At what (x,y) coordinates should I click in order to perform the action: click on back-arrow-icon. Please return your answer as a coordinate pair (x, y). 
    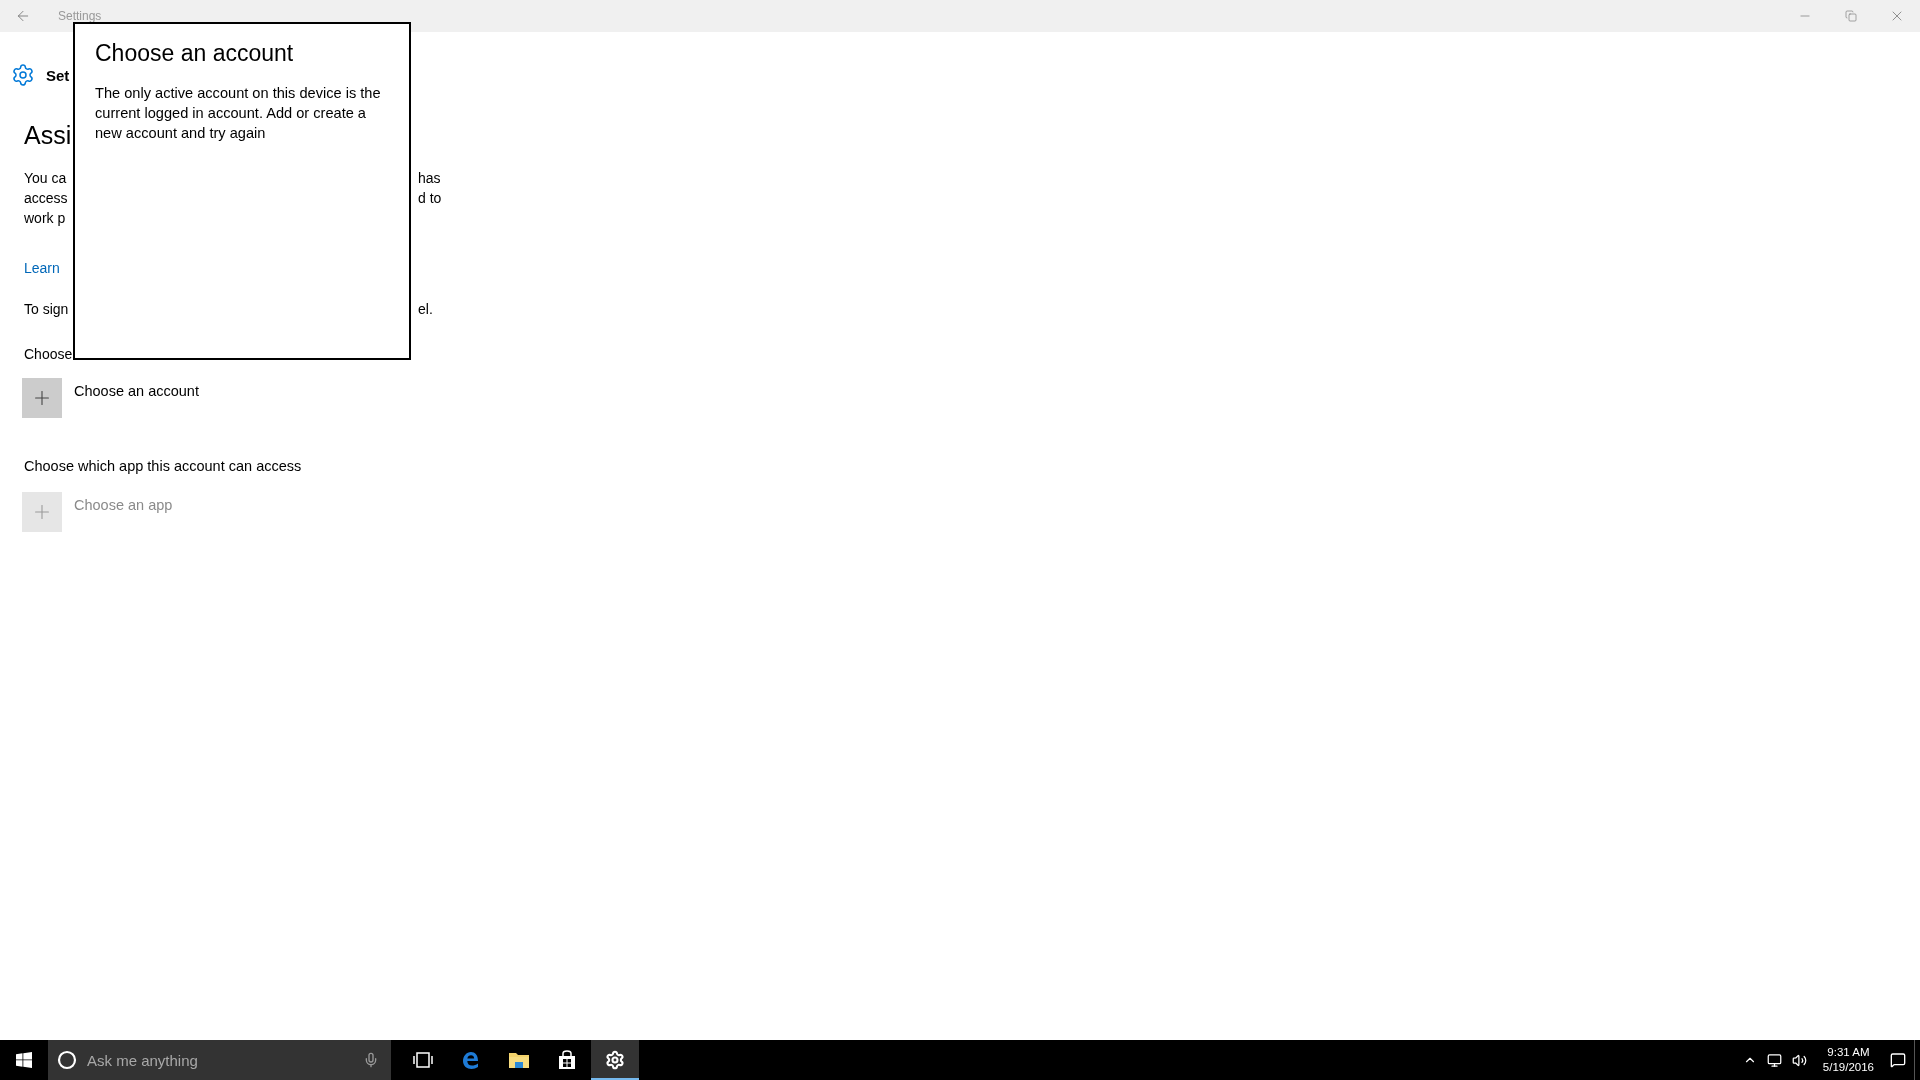
    Looking at the image, I should click on (23, 16).